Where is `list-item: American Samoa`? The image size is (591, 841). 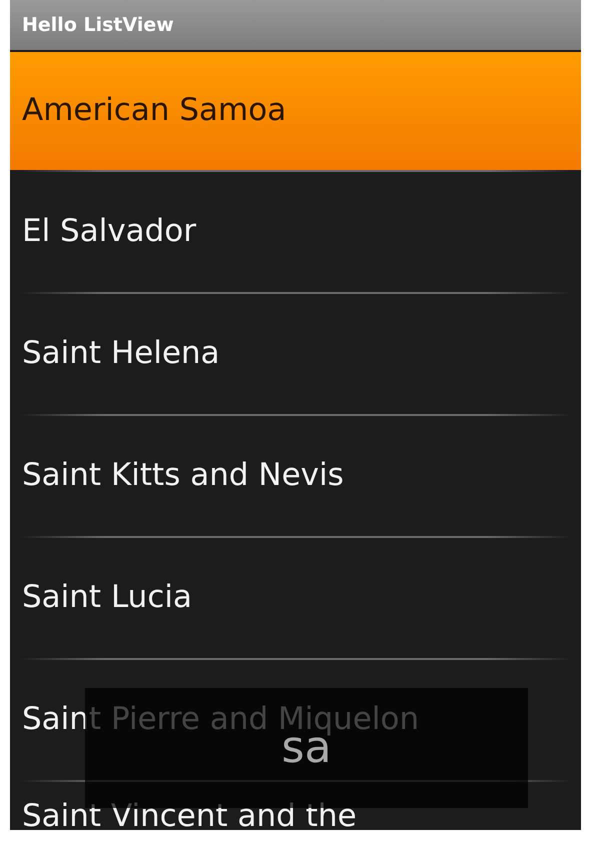 list-item: American Samoa is located at coordinates (295, 111).